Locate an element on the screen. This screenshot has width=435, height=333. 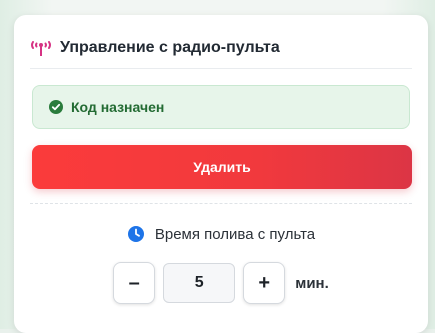
header-divider is located at coordinates (221, 68).